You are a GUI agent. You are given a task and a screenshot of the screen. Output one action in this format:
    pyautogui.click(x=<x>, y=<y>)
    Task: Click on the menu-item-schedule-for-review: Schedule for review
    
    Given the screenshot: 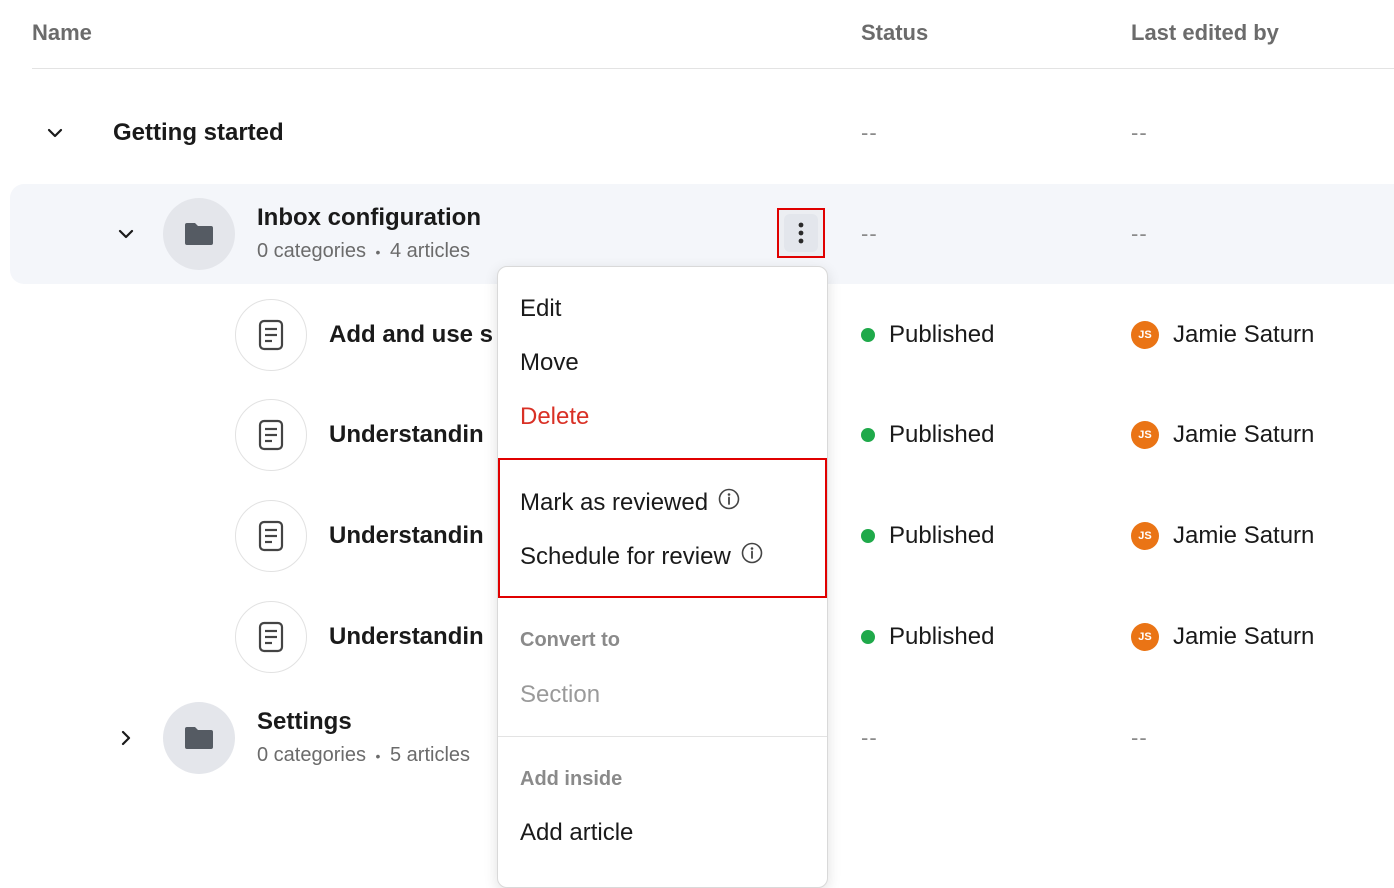 What is the action you would take?
    pyautogui.click(x=641, y=556)
    